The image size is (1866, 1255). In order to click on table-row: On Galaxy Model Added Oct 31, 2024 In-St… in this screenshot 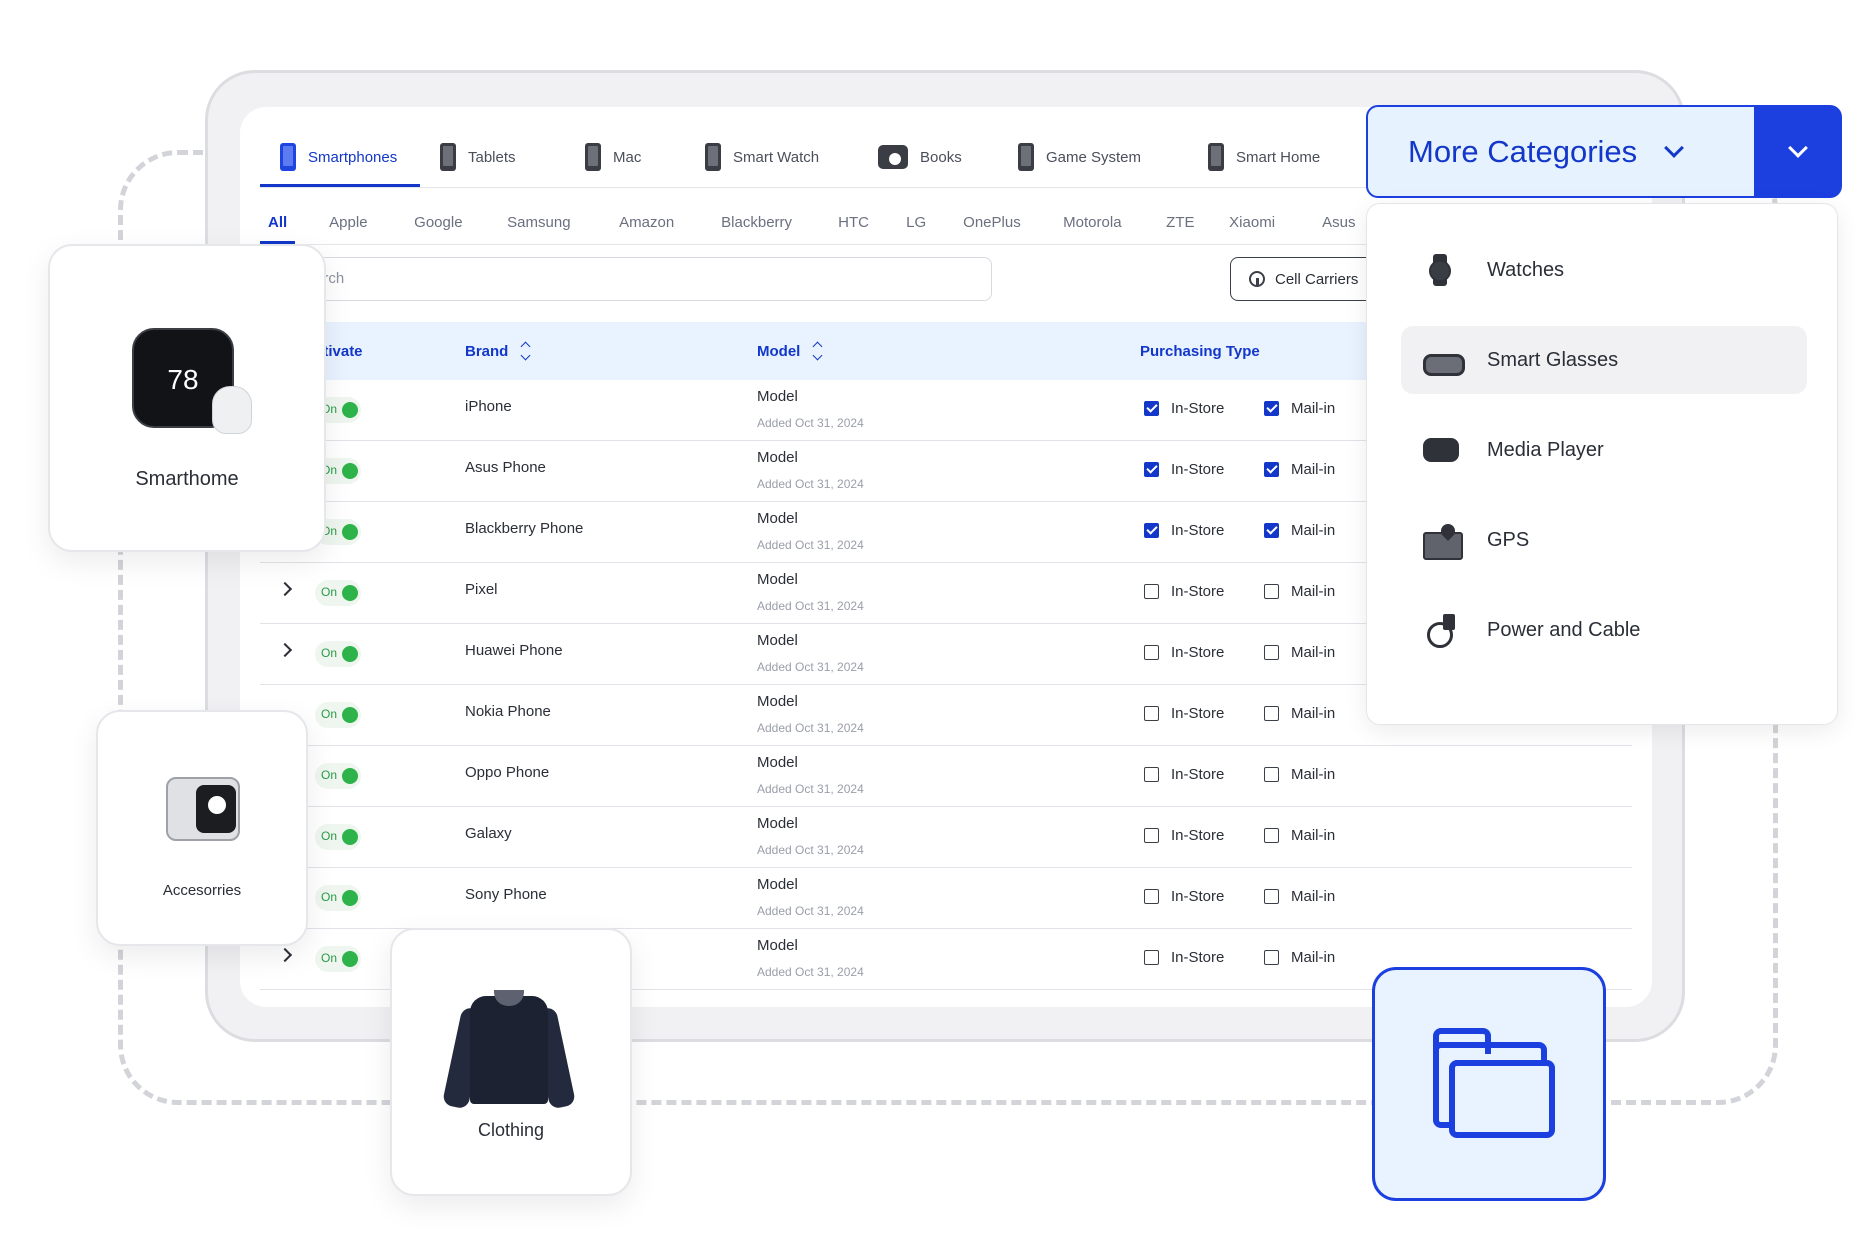, I will do `click(946, 837)`.